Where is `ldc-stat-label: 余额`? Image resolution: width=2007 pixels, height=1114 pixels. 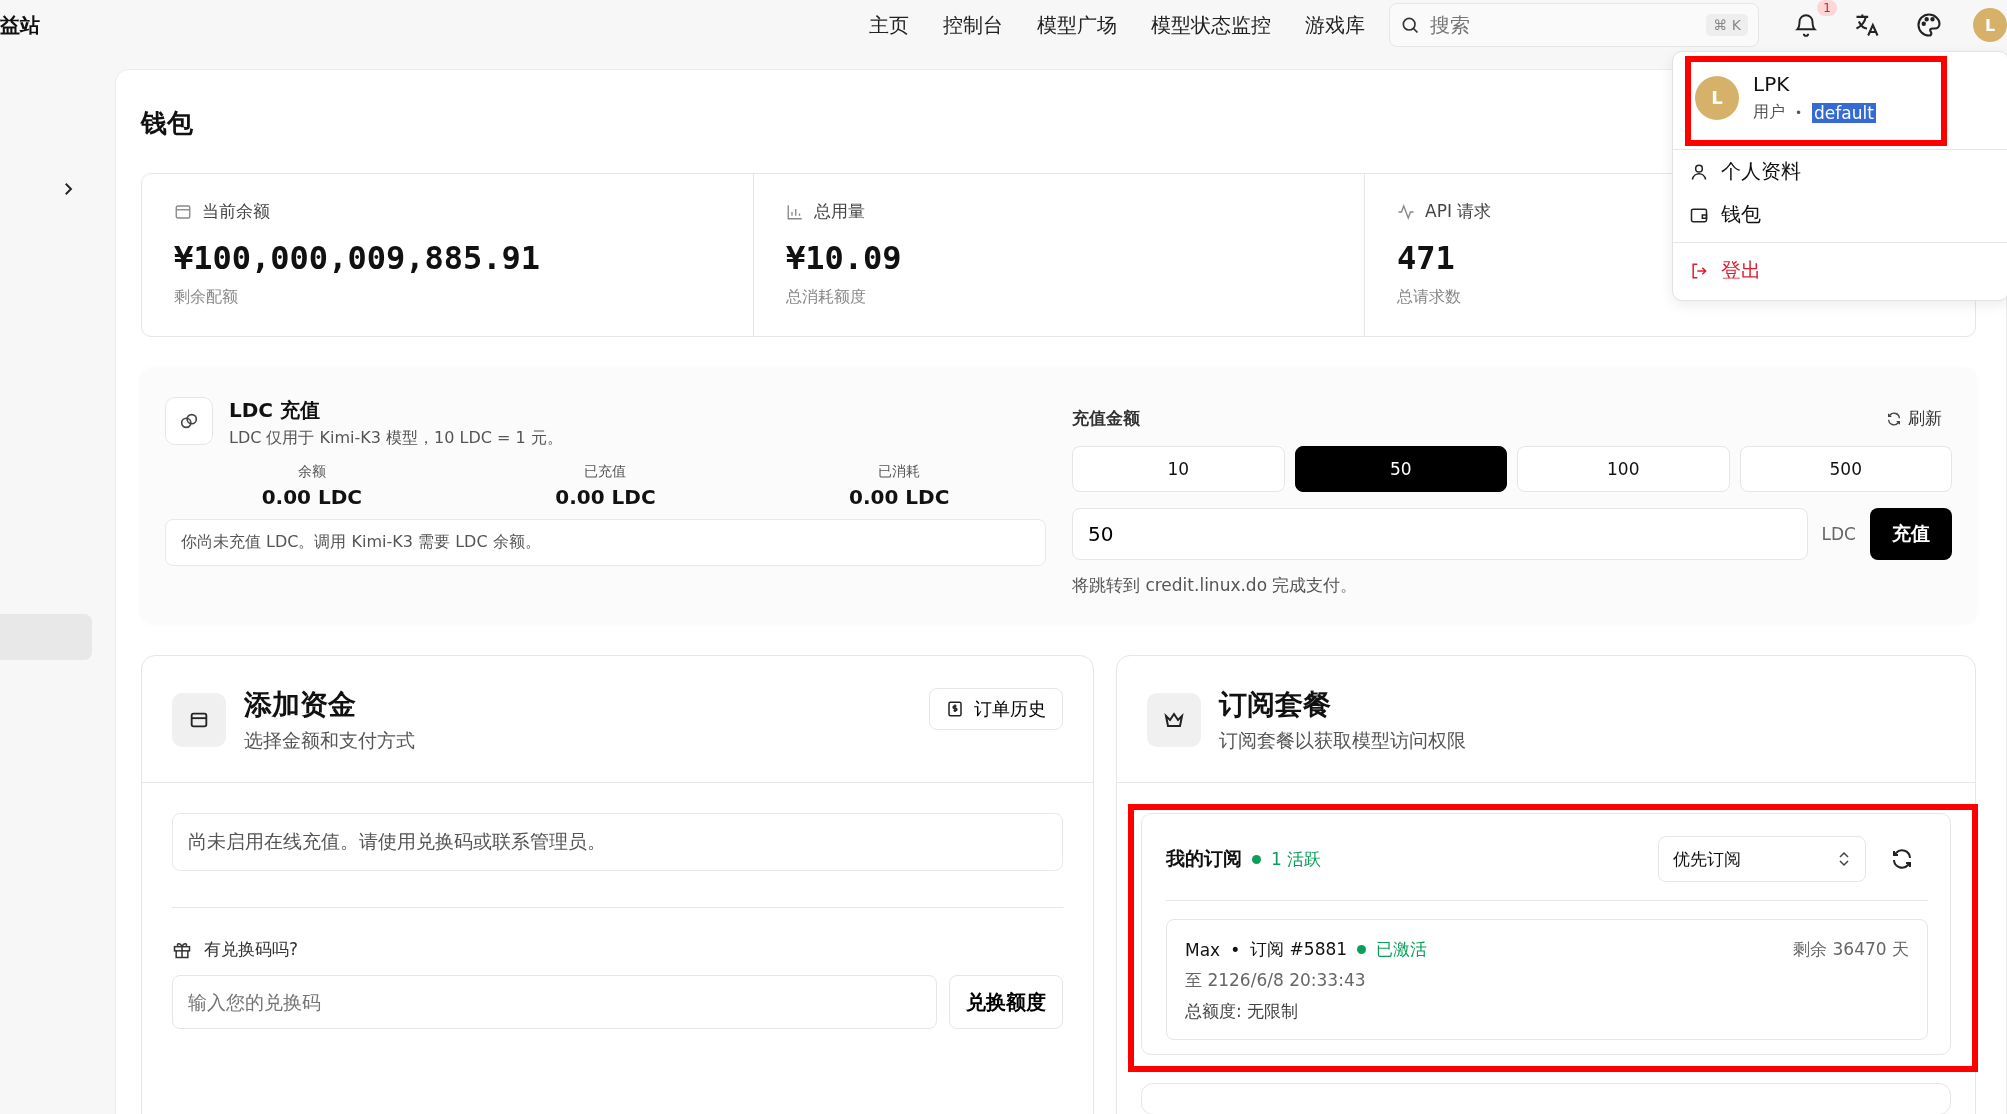 ldc-stat-label: 余额 is located at coordinates (311, 472).